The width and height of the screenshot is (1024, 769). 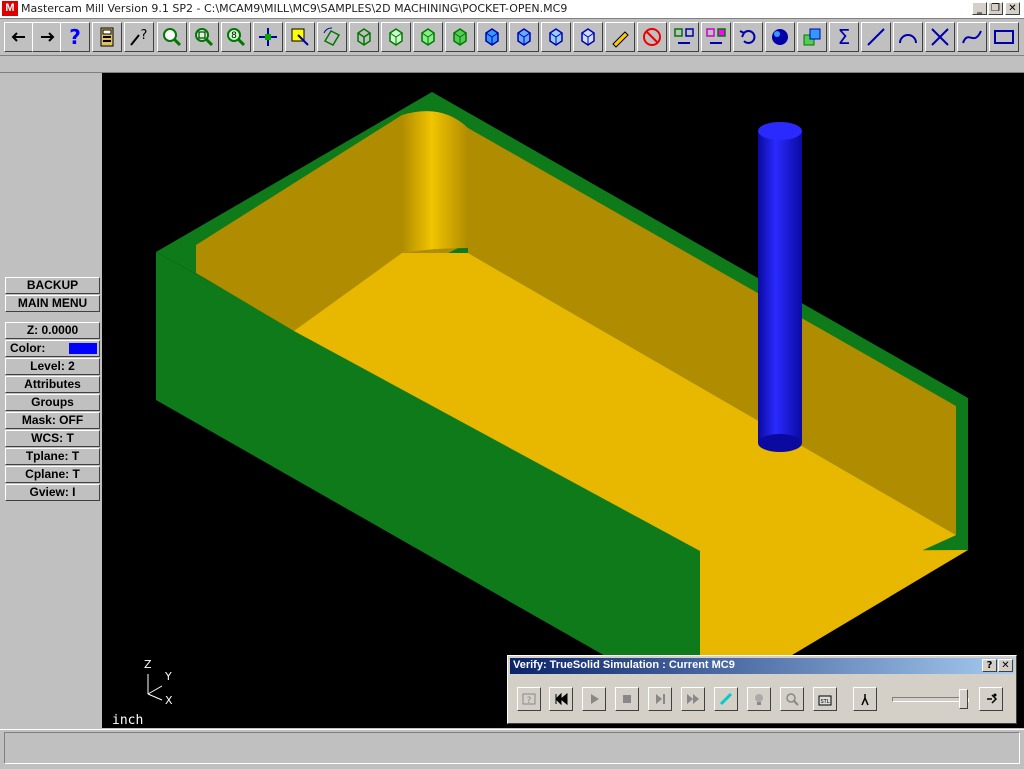 I want to click on pencil-button, so click(x=620, y=37).